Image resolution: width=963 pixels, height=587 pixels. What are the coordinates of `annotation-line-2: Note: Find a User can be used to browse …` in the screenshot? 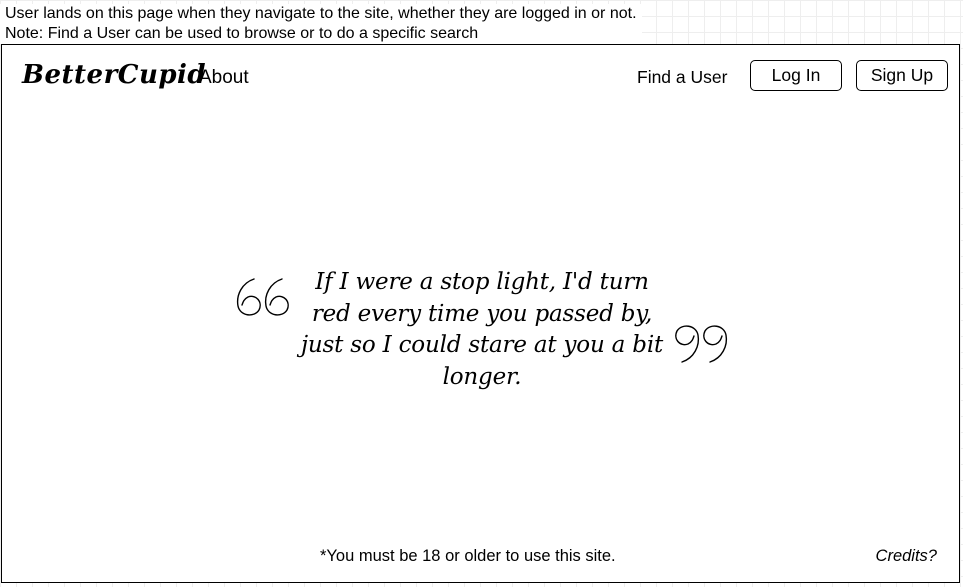 It's located at (242, 33).